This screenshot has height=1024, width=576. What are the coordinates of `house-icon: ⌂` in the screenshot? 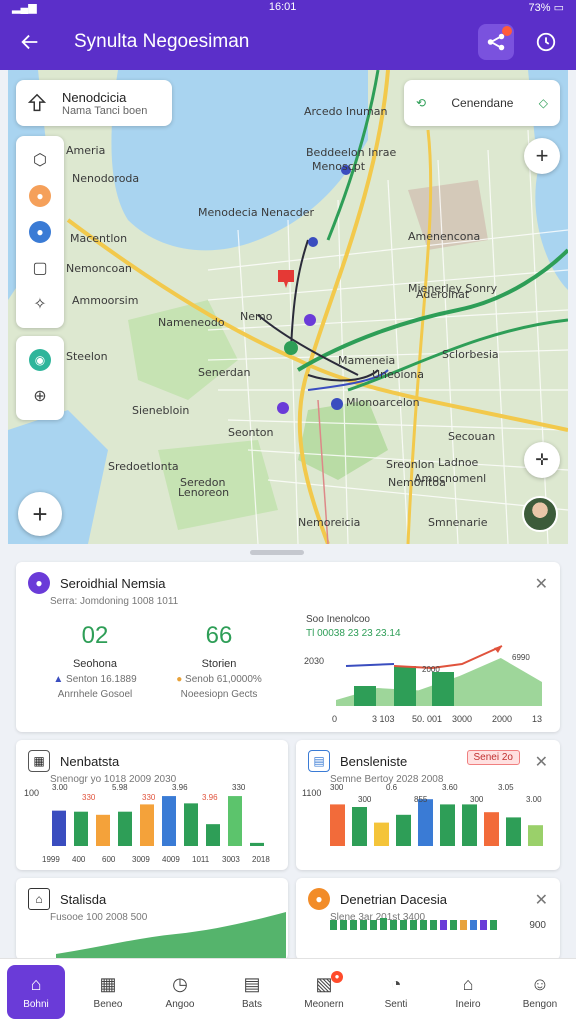 It's located at (468, 983).